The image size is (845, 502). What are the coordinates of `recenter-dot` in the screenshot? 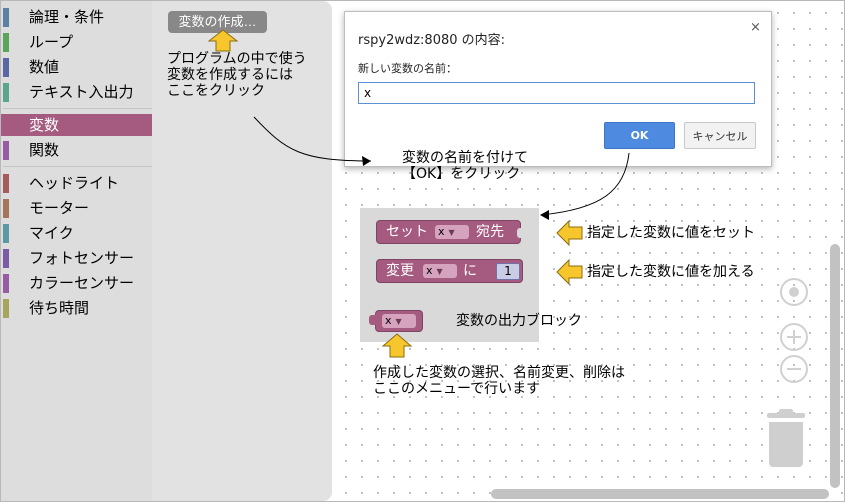 It's located at (794, 292).